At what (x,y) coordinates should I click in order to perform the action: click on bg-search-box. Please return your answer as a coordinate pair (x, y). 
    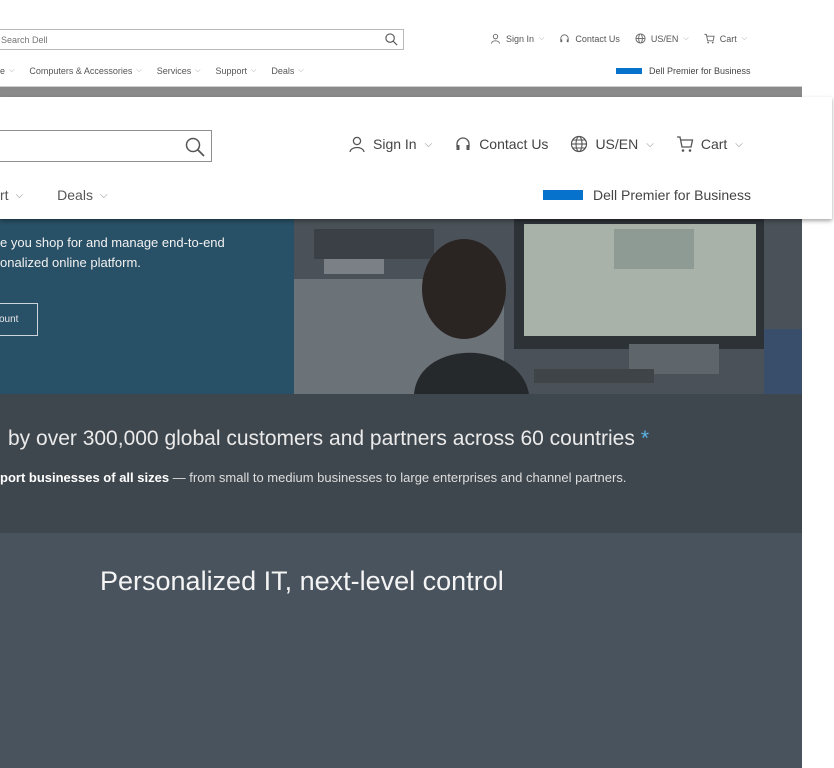
    Looking at the image, I should click on (202, 39).